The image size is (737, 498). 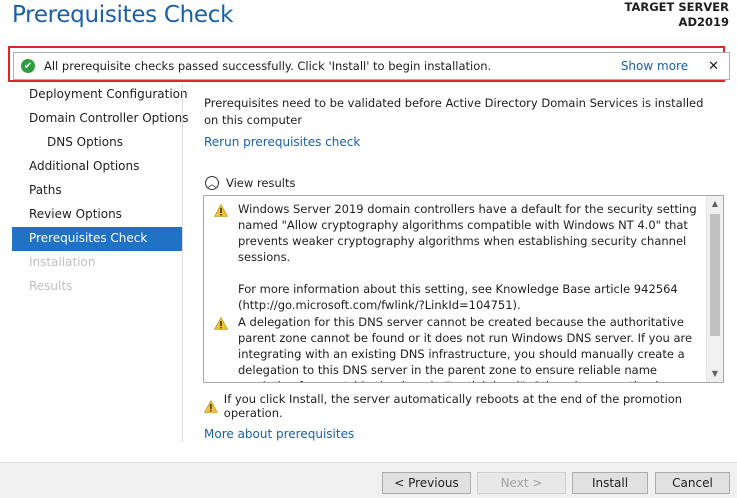 I want to click on check-icon: ✔, so click(x=28, y=66).